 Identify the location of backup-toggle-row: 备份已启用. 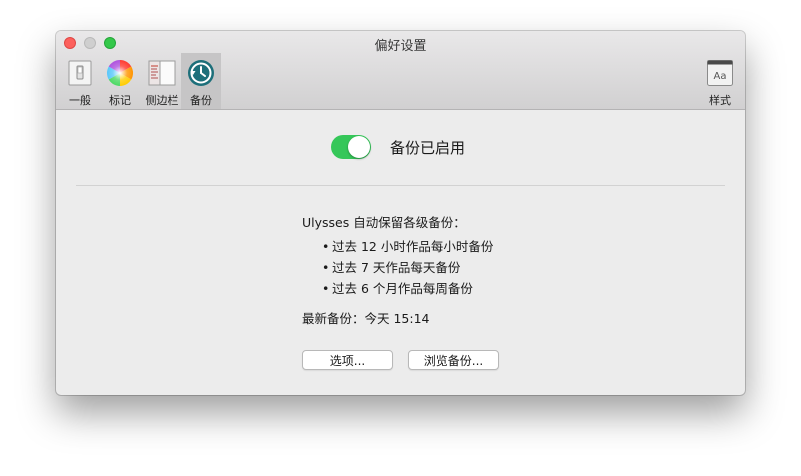
(398, 147).